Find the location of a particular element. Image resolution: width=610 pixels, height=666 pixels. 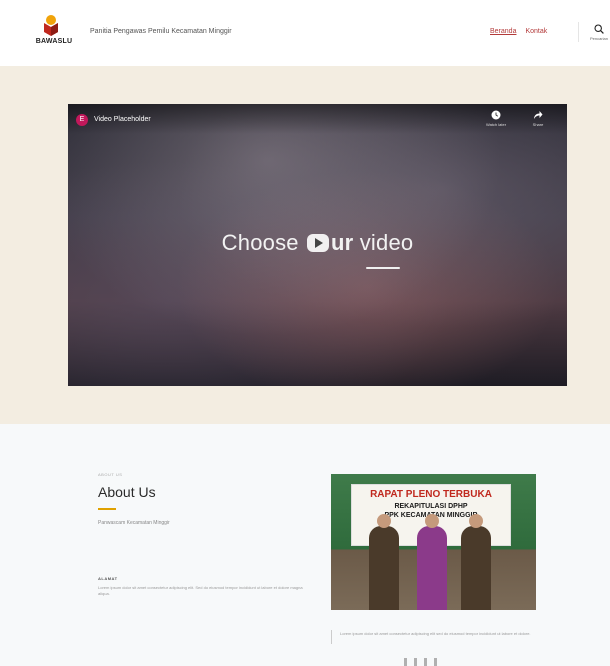

clock-icon is located at coordinates (496, 115).